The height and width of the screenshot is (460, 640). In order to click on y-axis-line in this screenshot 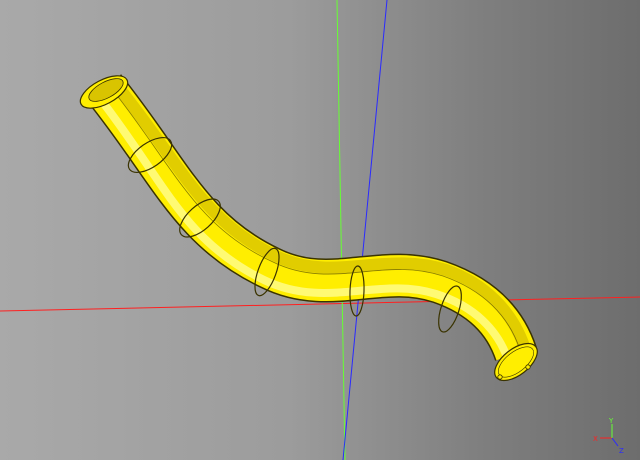, I will do `click(341, 230)`.